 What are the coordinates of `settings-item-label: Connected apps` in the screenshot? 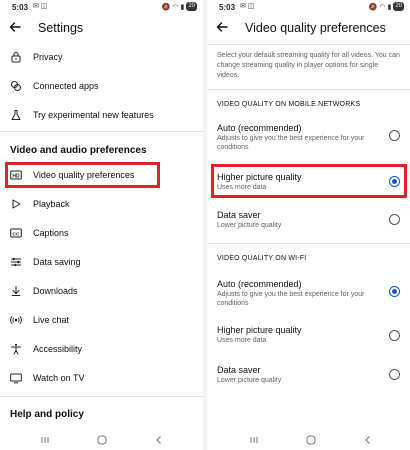 It's located at (66, 86).